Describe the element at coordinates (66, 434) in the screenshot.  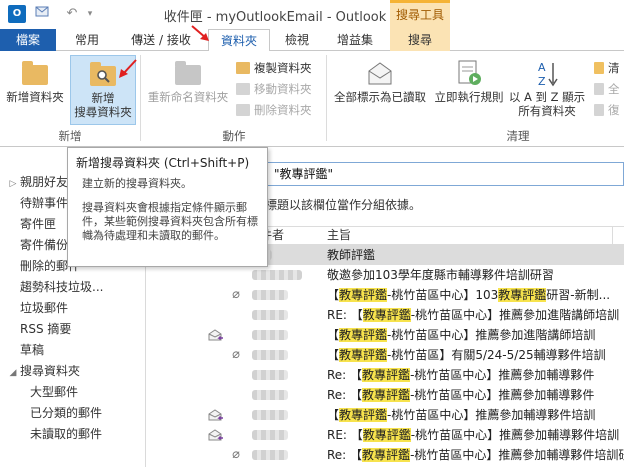
I see `folder-item-label: 未讀取的郵件` at that location.